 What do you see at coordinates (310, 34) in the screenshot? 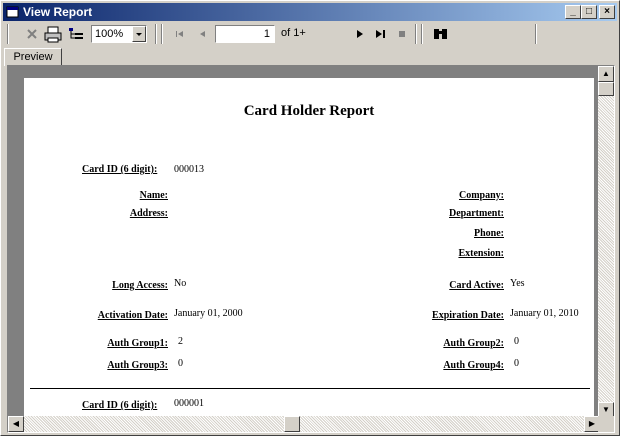
I see `toolbar: 100% 1 of 1+` at bounding box center [310, 34].